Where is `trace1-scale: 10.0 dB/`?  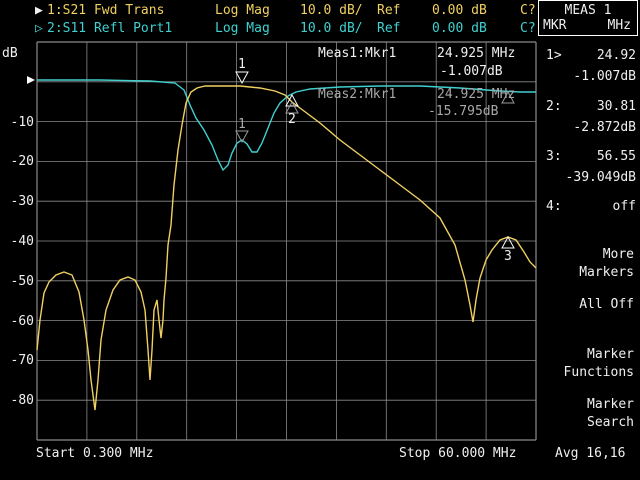 trace1-scale: 10.0 dB/ is located at coordinates (331, 10).